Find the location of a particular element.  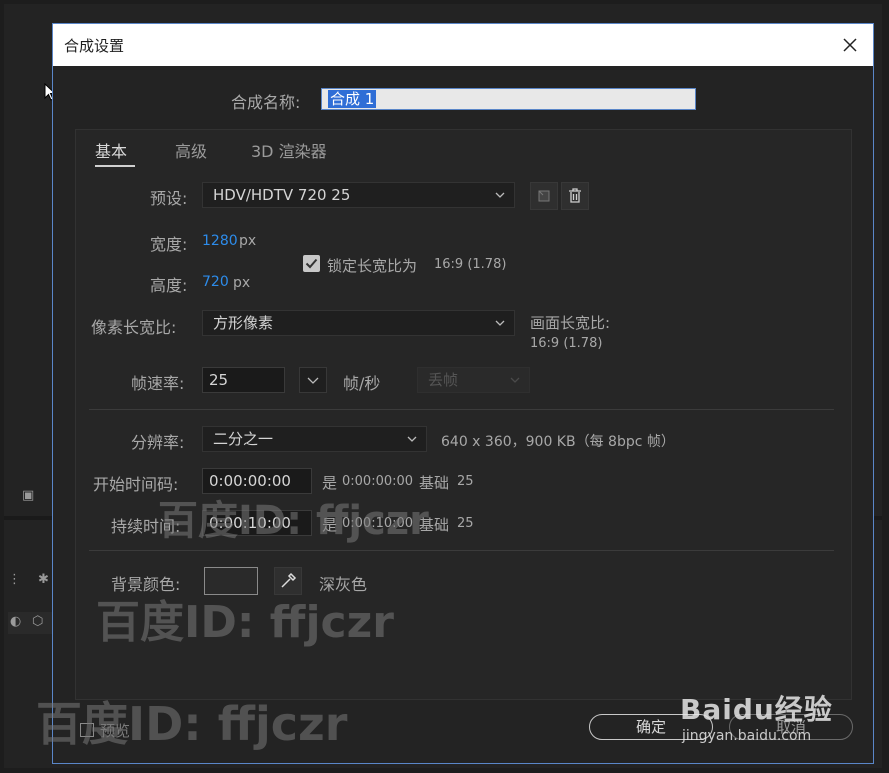

eyedropper-button is located at coordinates (288, 581).